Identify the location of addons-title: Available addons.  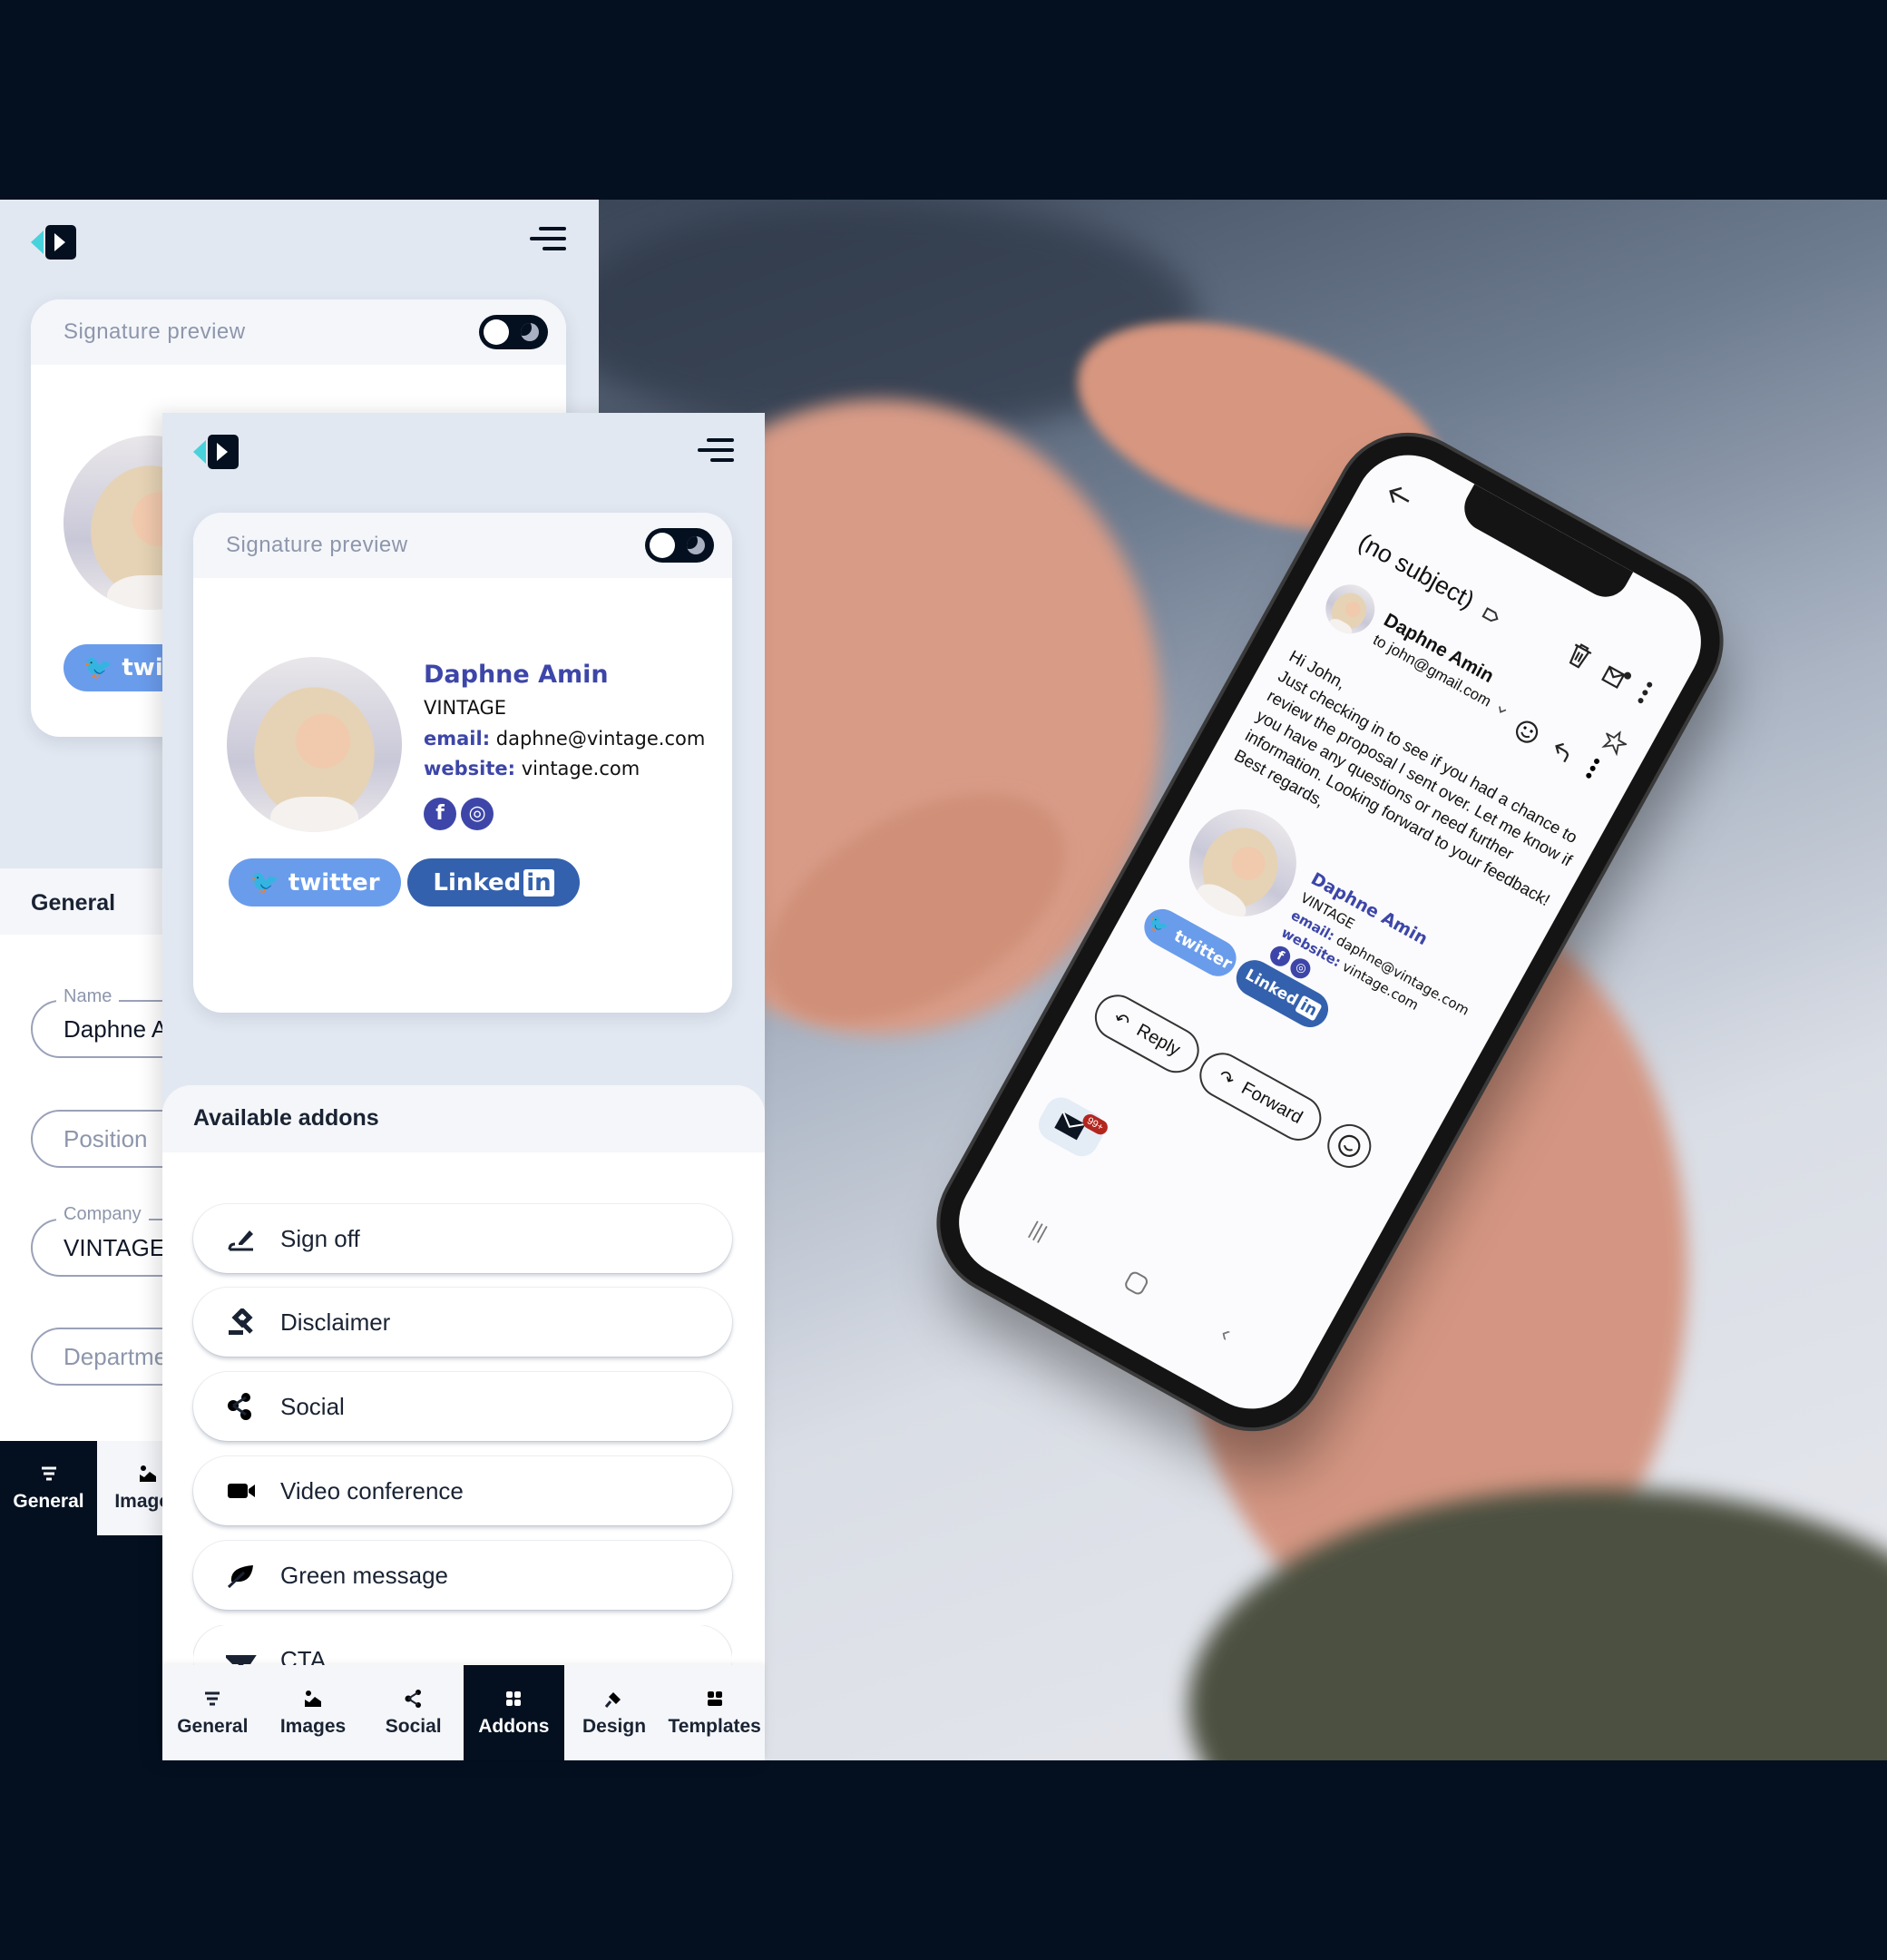
(463, 1118).